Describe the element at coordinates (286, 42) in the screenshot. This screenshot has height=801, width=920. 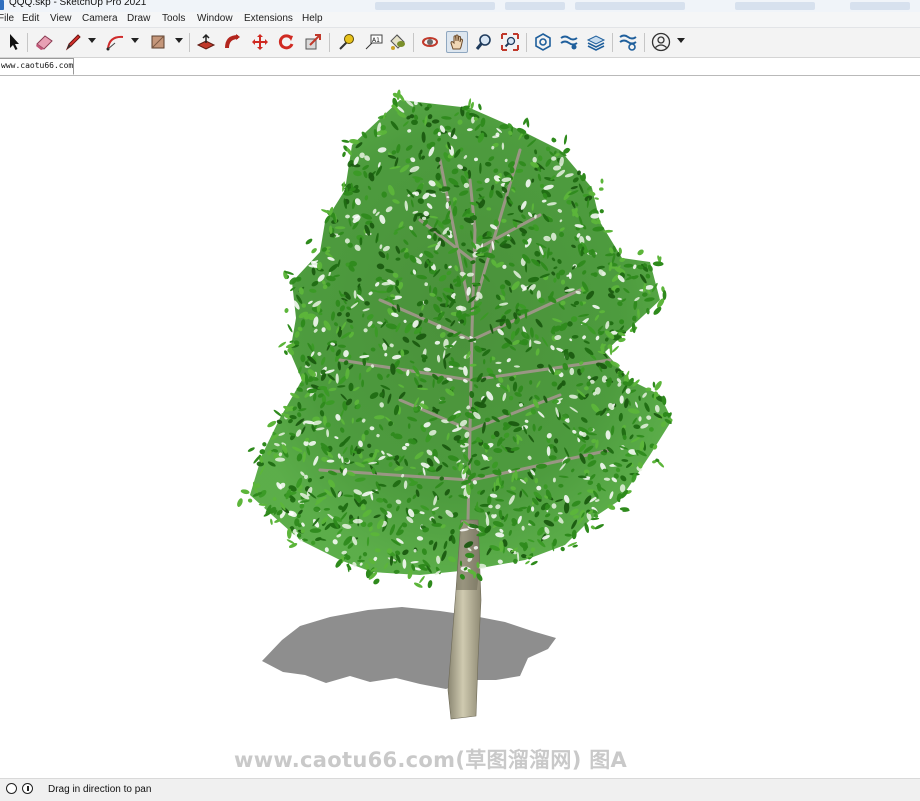
I see `rotate-tool-button` at that location.